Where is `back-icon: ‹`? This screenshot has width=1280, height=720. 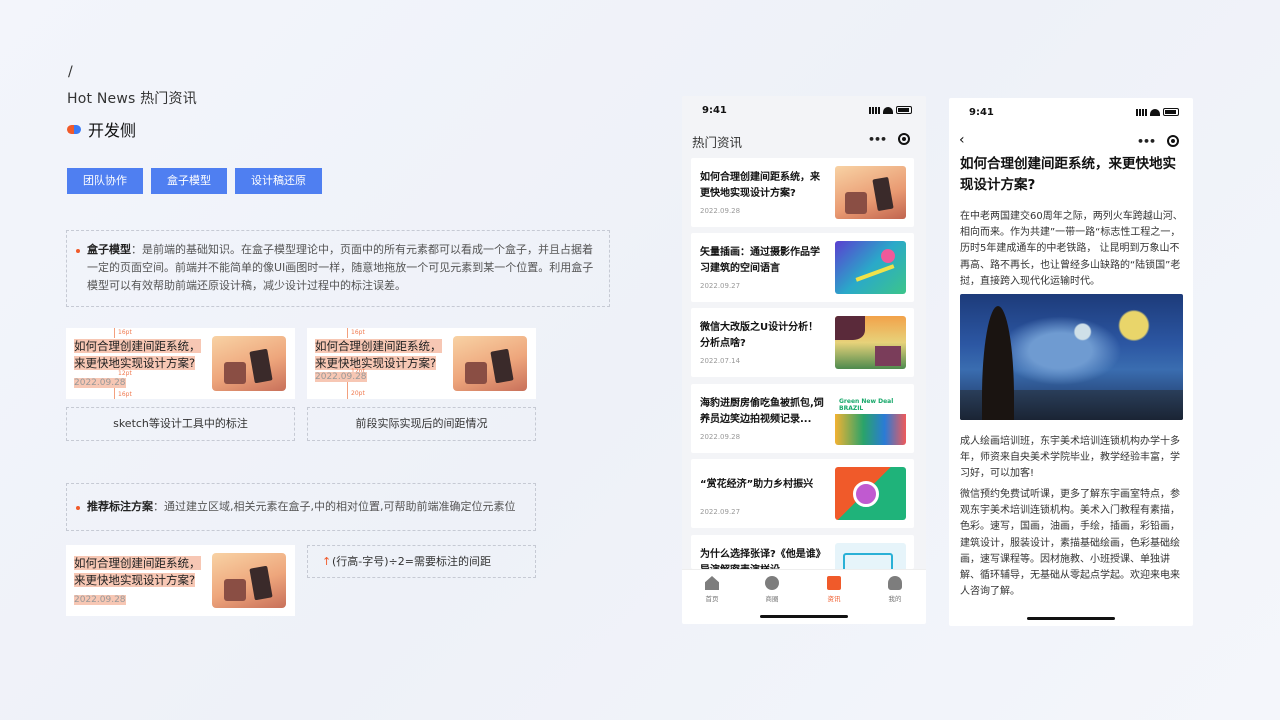
back-icon: ‹ is located at coordinates (962, 140).